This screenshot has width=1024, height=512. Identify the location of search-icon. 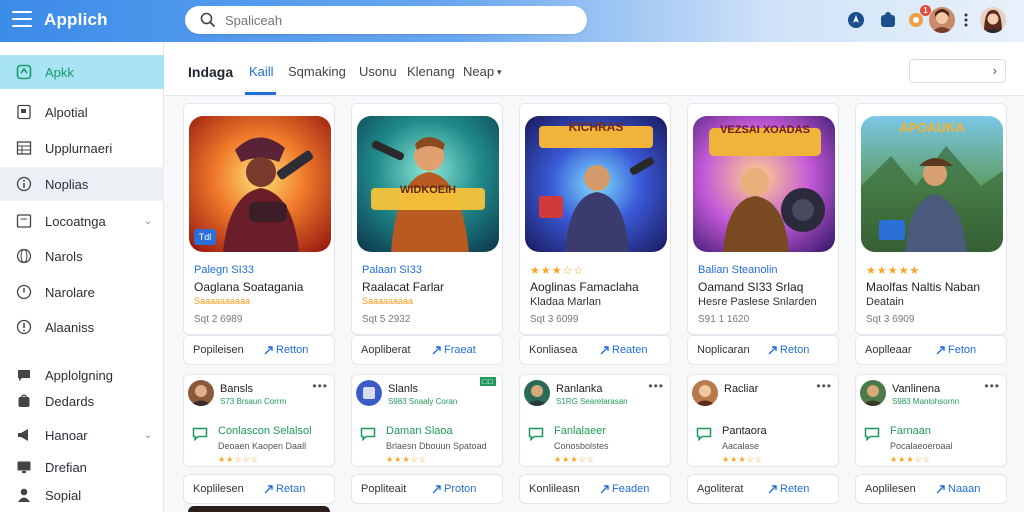
(208, 20).